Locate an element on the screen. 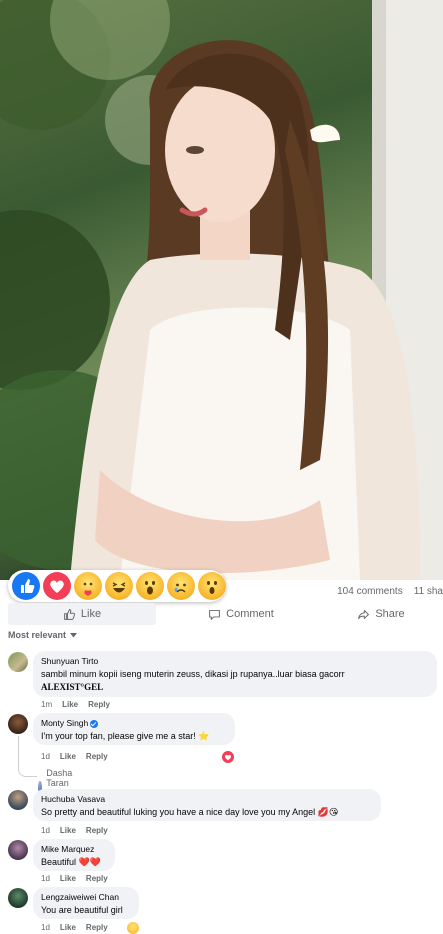  comment-text: Beautiful ❤️❤️ is located at coordinates (71, 862).